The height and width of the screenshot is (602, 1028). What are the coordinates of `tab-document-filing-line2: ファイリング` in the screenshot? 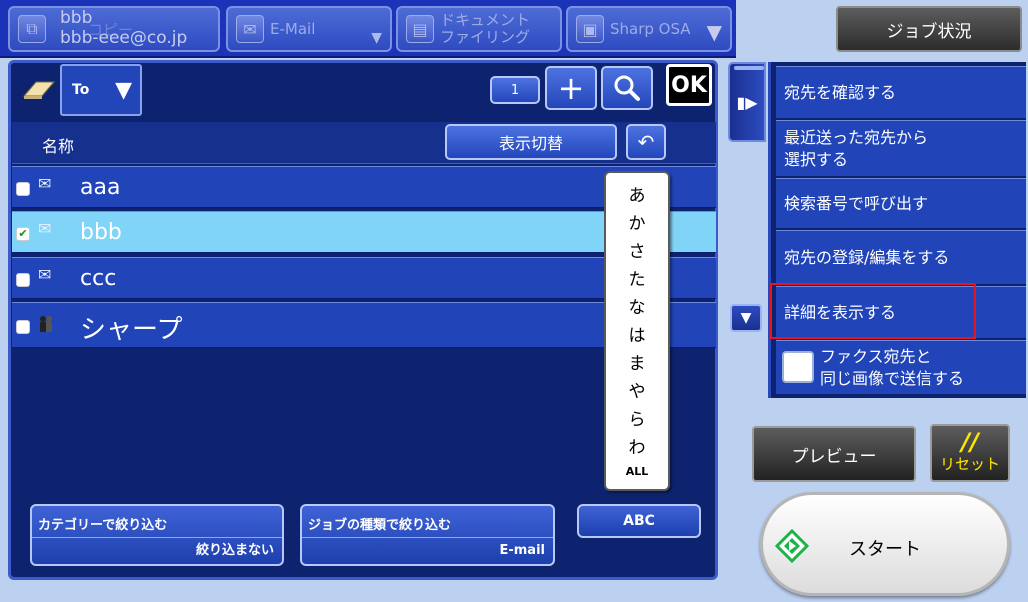 It's located at (485, 37).